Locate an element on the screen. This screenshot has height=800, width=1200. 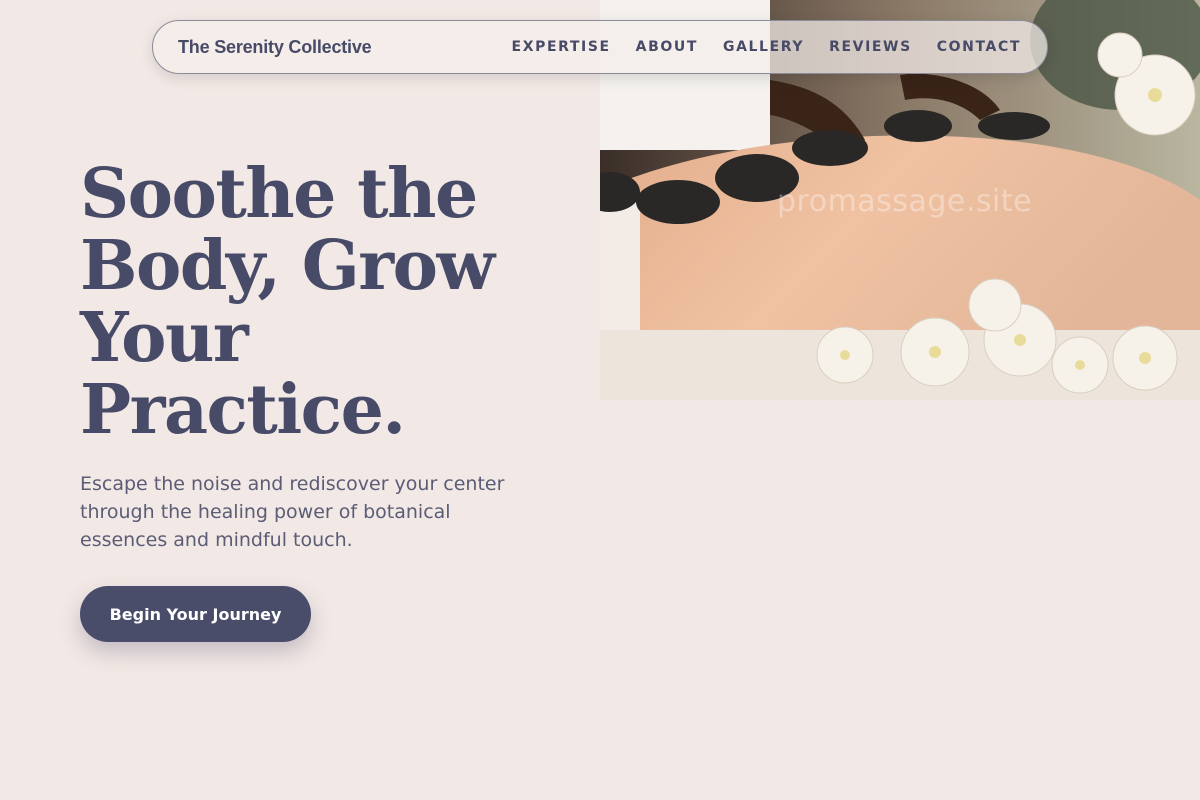
headline-line: Body, Grow is located at coordinates (287, 266).